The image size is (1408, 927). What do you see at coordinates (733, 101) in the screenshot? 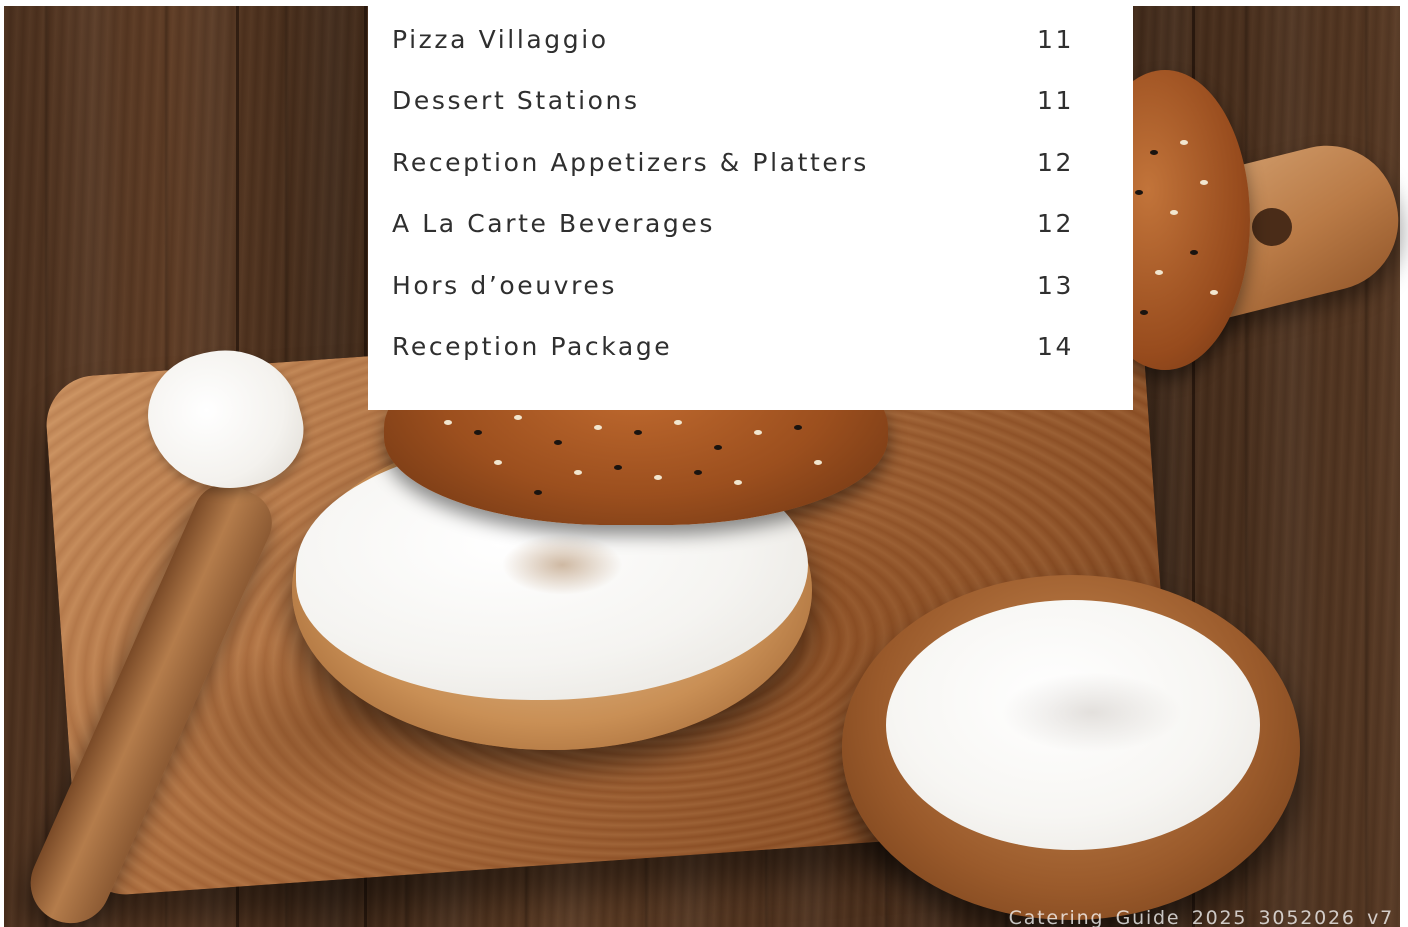
I see `toc-entry: Dessert Stations 11` at bounding box center [733, 101].